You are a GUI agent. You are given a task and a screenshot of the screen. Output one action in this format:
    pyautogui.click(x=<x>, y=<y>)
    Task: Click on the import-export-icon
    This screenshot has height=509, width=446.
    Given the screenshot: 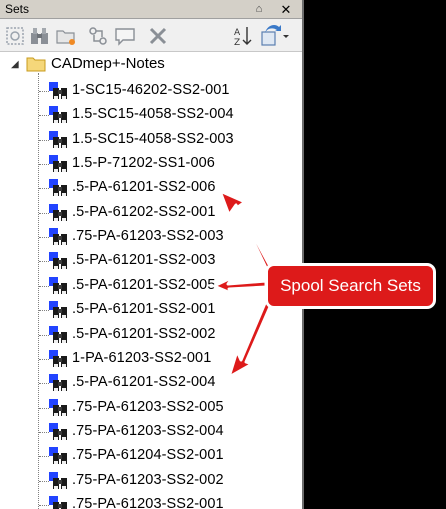 What is the action you would take?
    pyautogui.click(x=274, y=36)
    